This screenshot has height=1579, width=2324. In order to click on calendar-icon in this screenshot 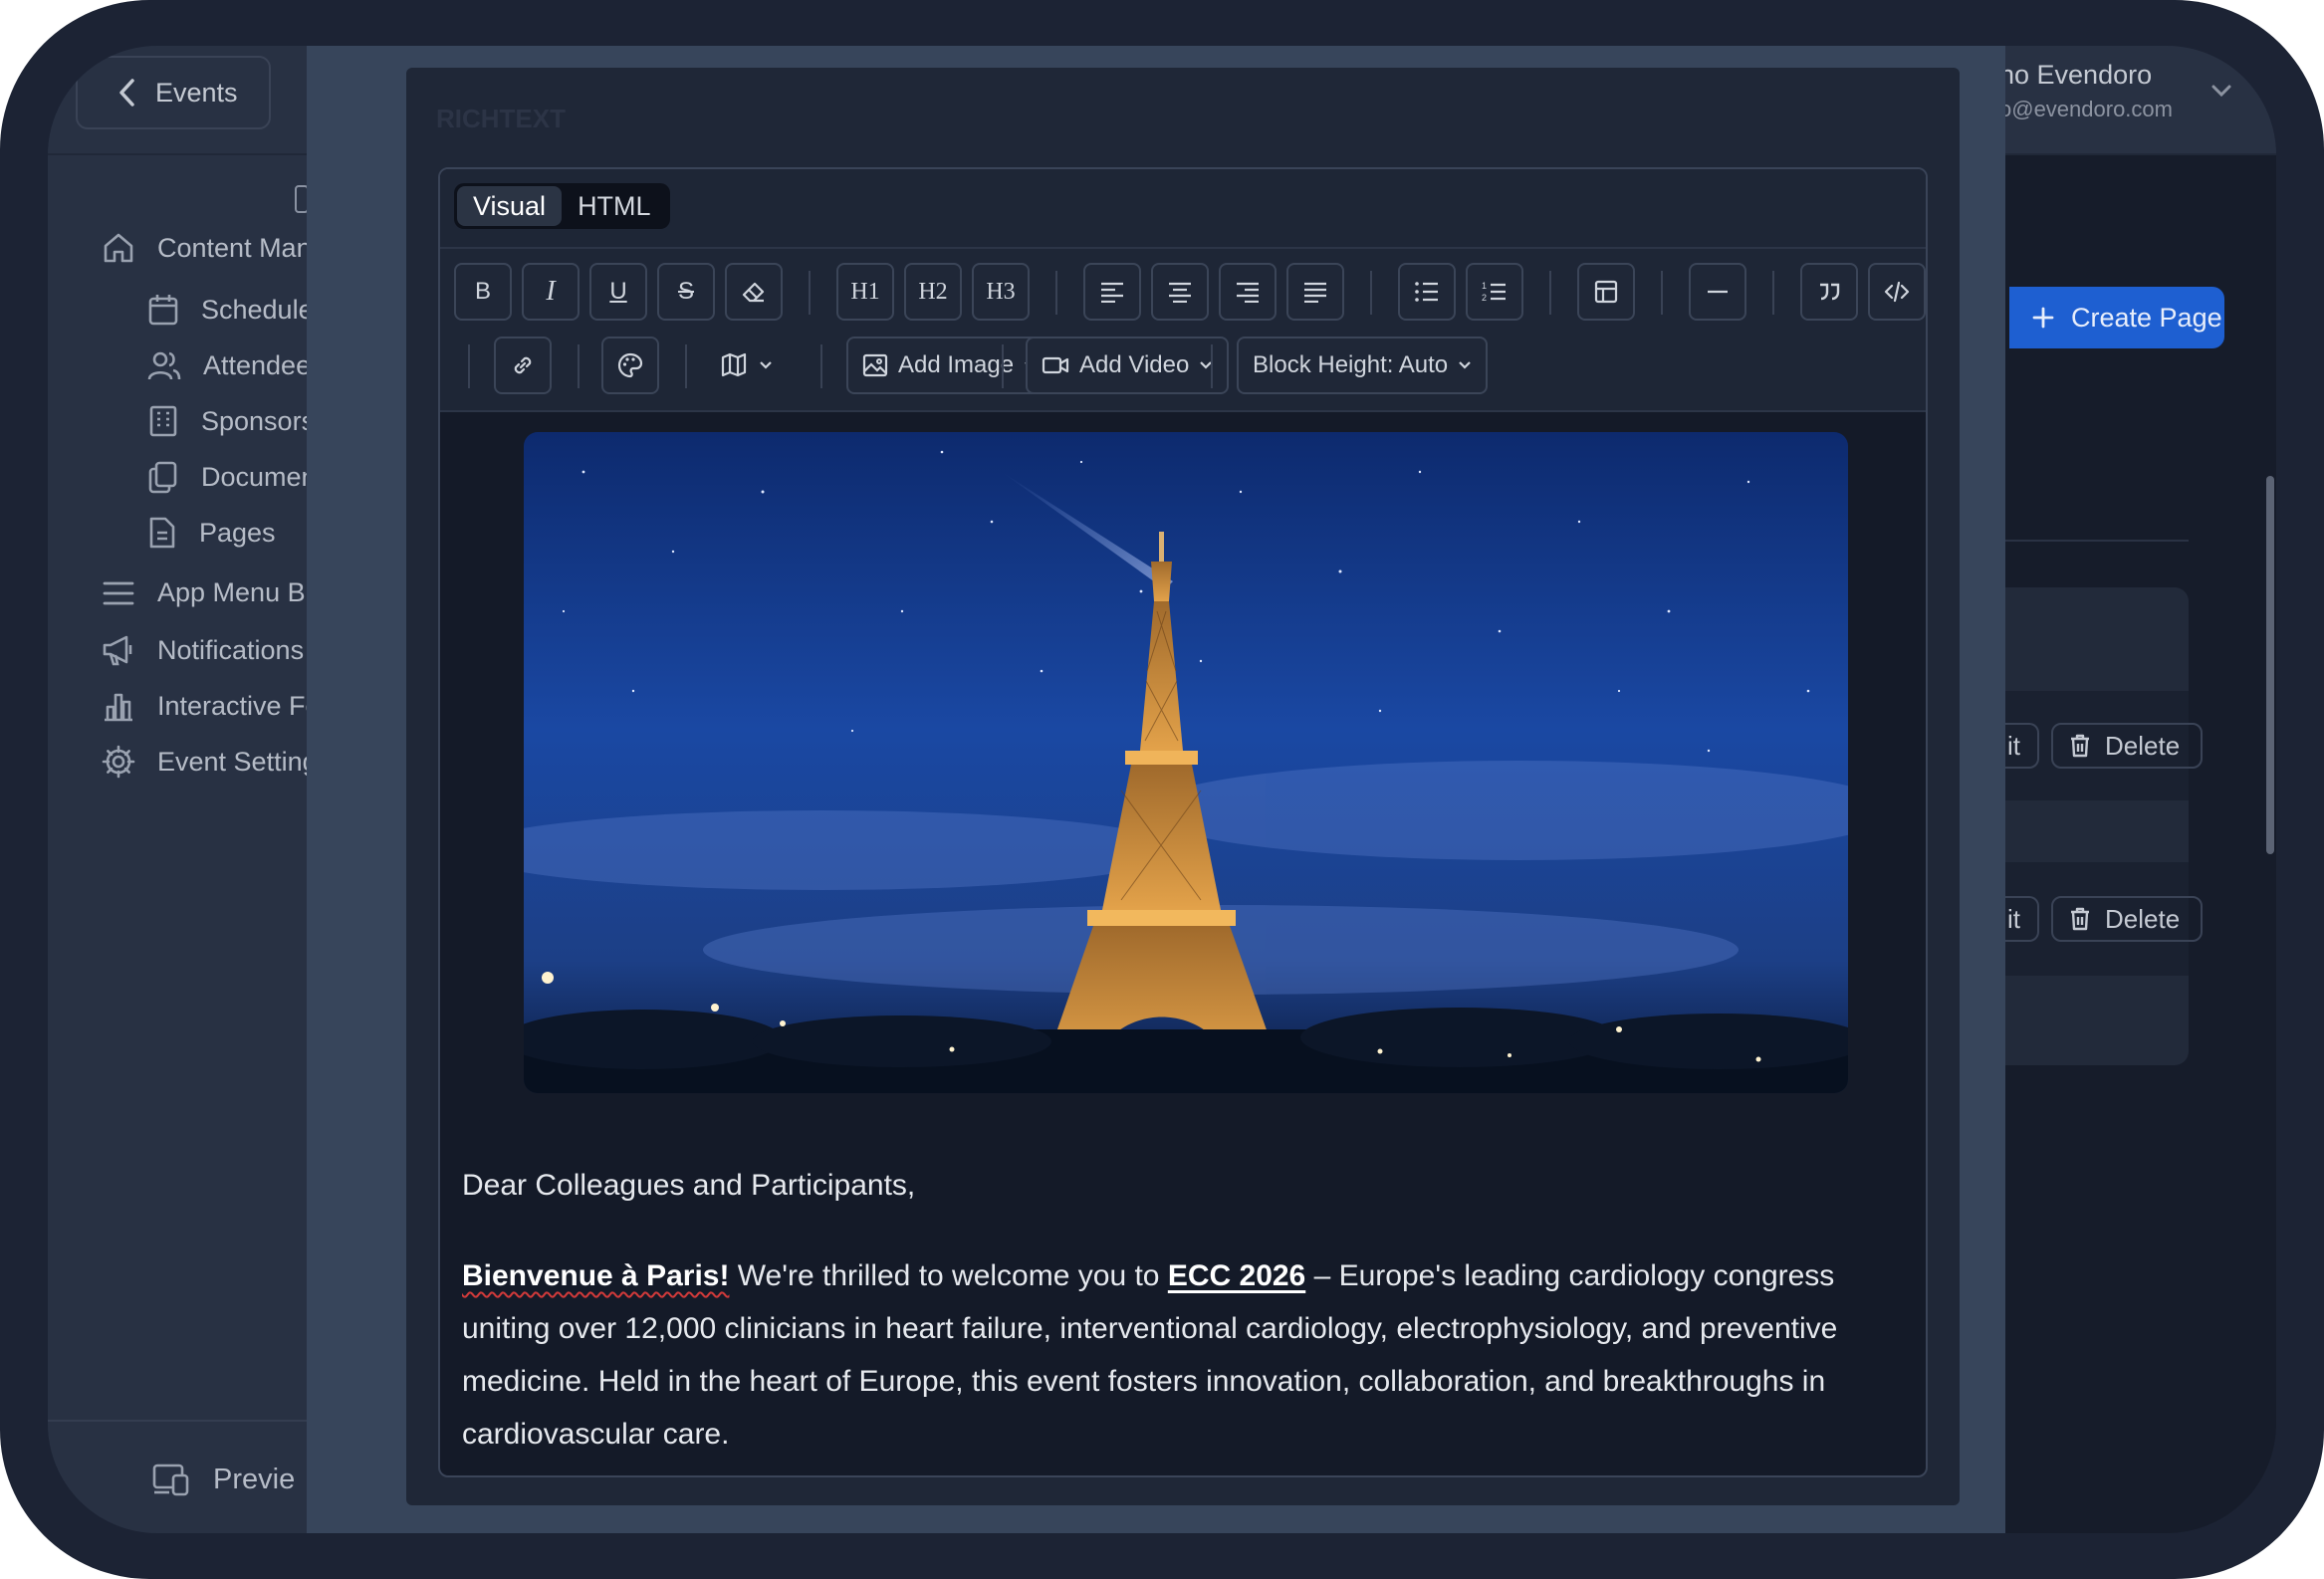, I will do `click(163, 310)`.